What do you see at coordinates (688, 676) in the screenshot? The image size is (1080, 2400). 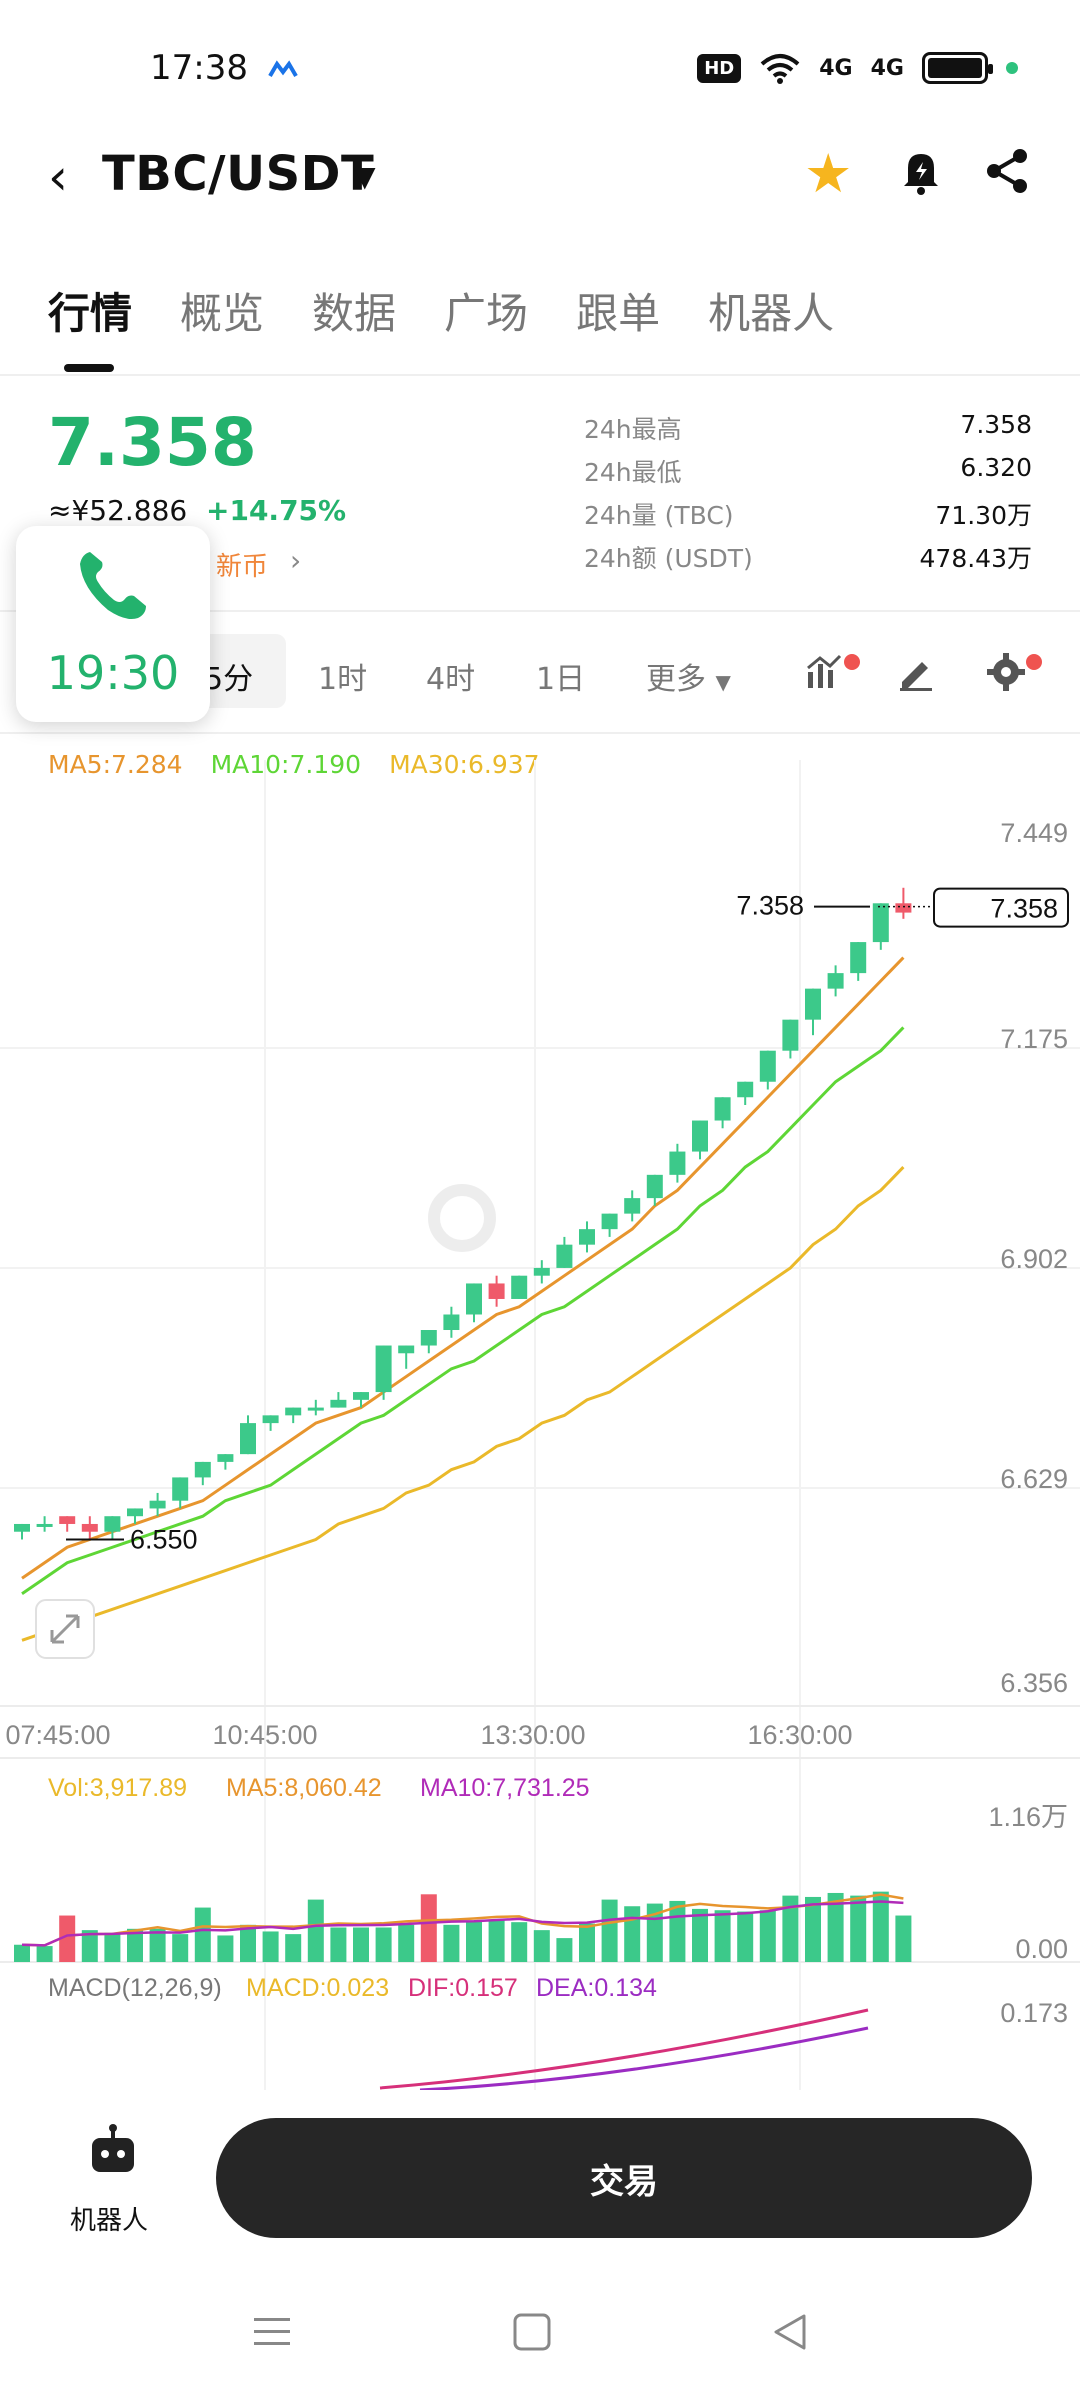 I see `interval-more: 更多 ▼` at bounding box center [688, 676].